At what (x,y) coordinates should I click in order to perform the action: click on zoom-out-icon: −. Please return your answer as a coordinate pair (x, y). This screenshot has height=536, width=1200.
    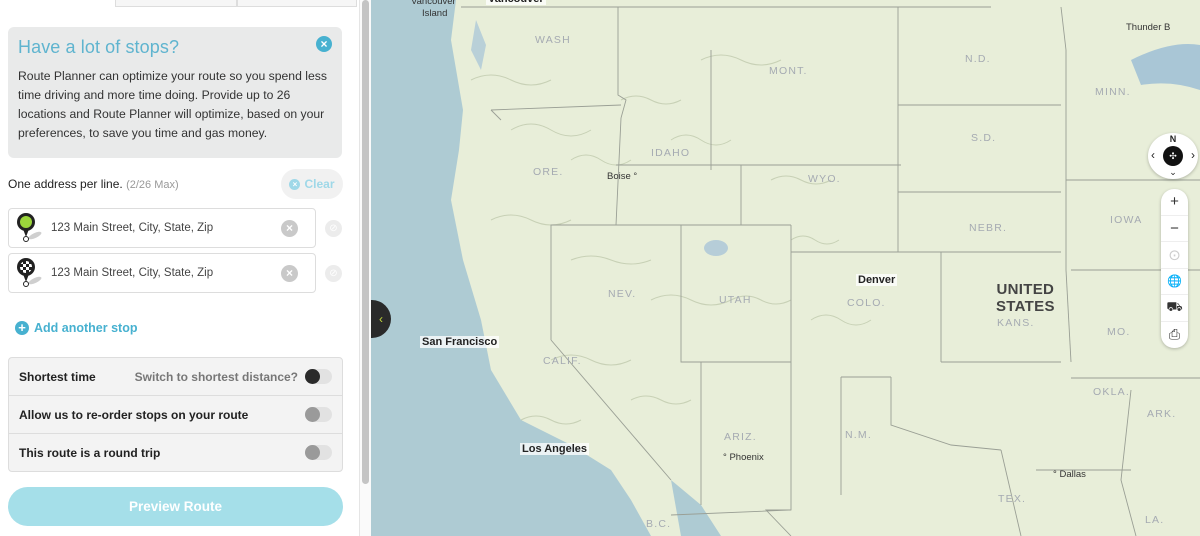
    Looking at the image, I should click on (1174, 229).